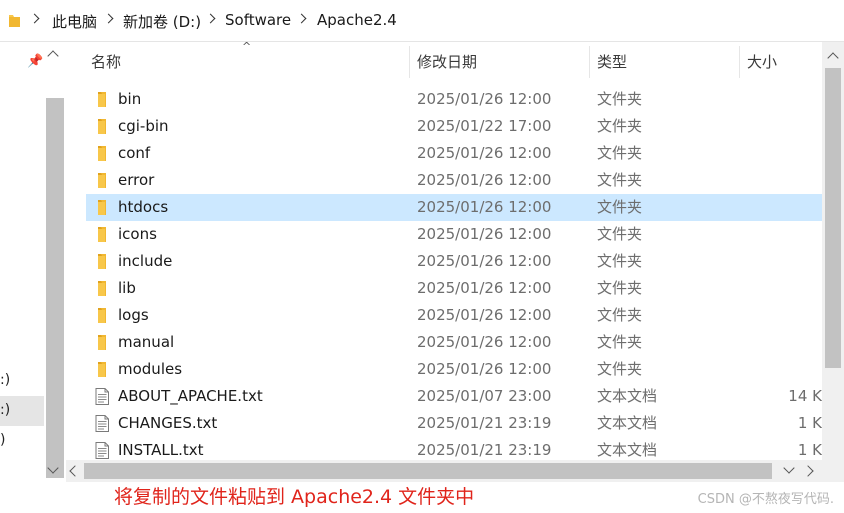 The width and height of the screenshot is (844, 513). What do you see at coordinates (808, 471) in the screenshot?
I see `scroll-right-icon` at bounding box center [808, 471].